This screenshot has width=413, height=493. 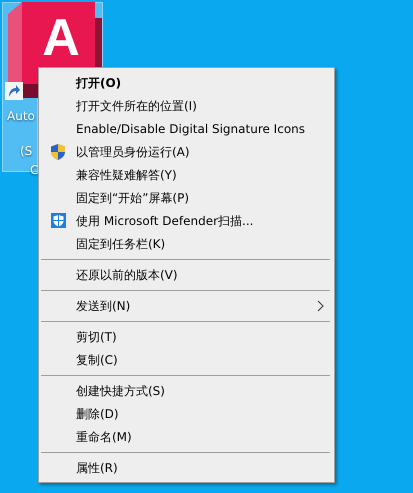 What do you see at coordinates (186, 82) in the screenshot?
I see `menu-item: 打开(O)` at bounding box center [186, 82].